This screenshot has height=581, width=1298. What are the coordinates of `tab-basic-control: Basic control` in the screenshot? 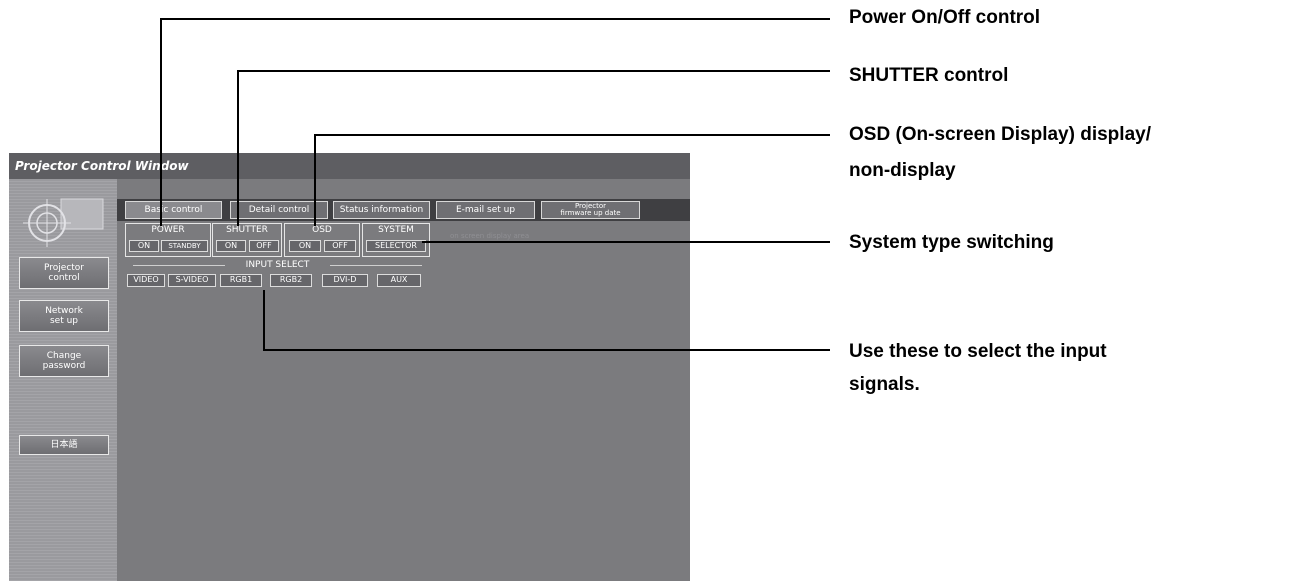 It's located at (173, 210).